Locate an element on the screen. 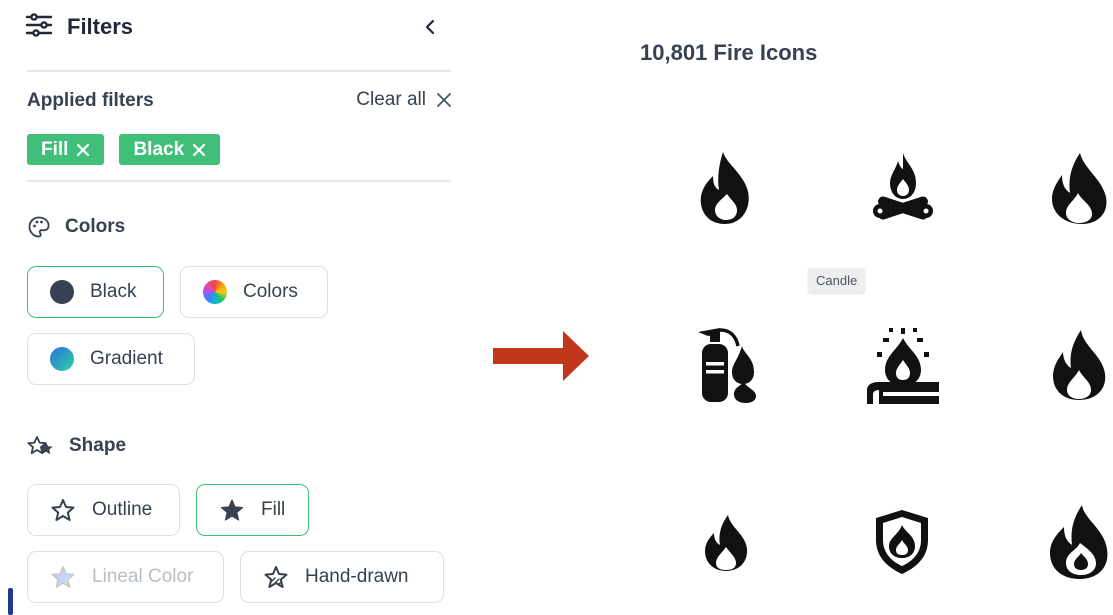  color-option-black: Black is located at coordinates (95, 292).